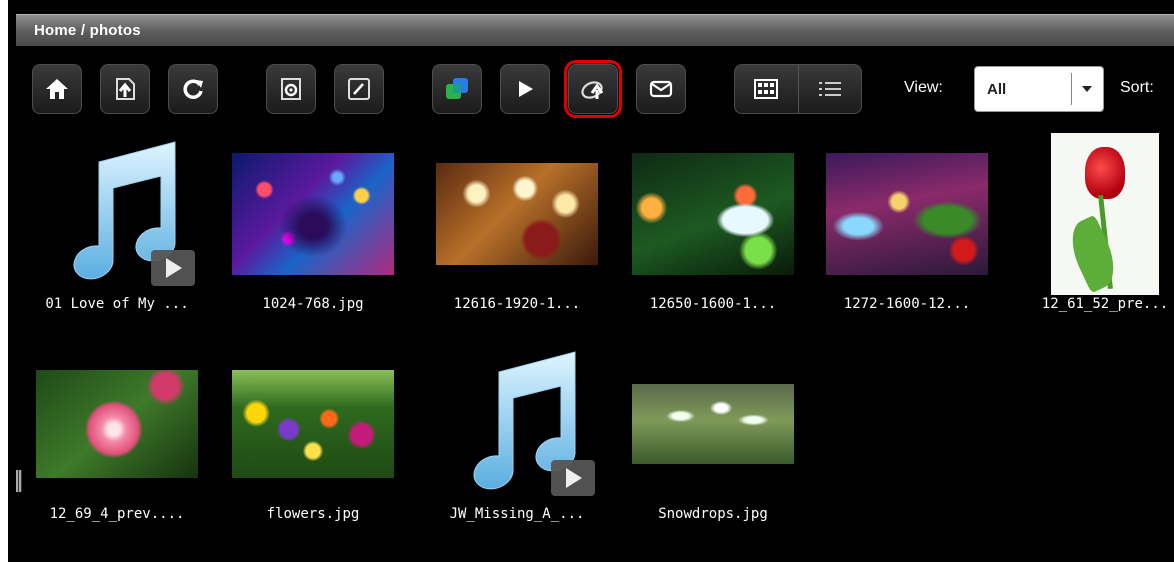 This screenshot has width=1174, height=562. I want to click on photo-camellia, so click(117, 424).